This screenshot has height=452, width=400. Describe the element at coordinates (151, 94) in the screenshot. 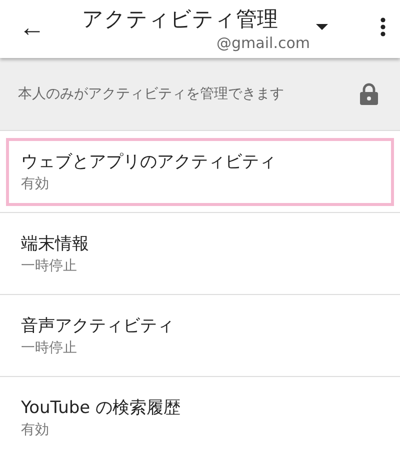

I see `notice-text: 本人のみがアクティビティを管理できます` at that location.